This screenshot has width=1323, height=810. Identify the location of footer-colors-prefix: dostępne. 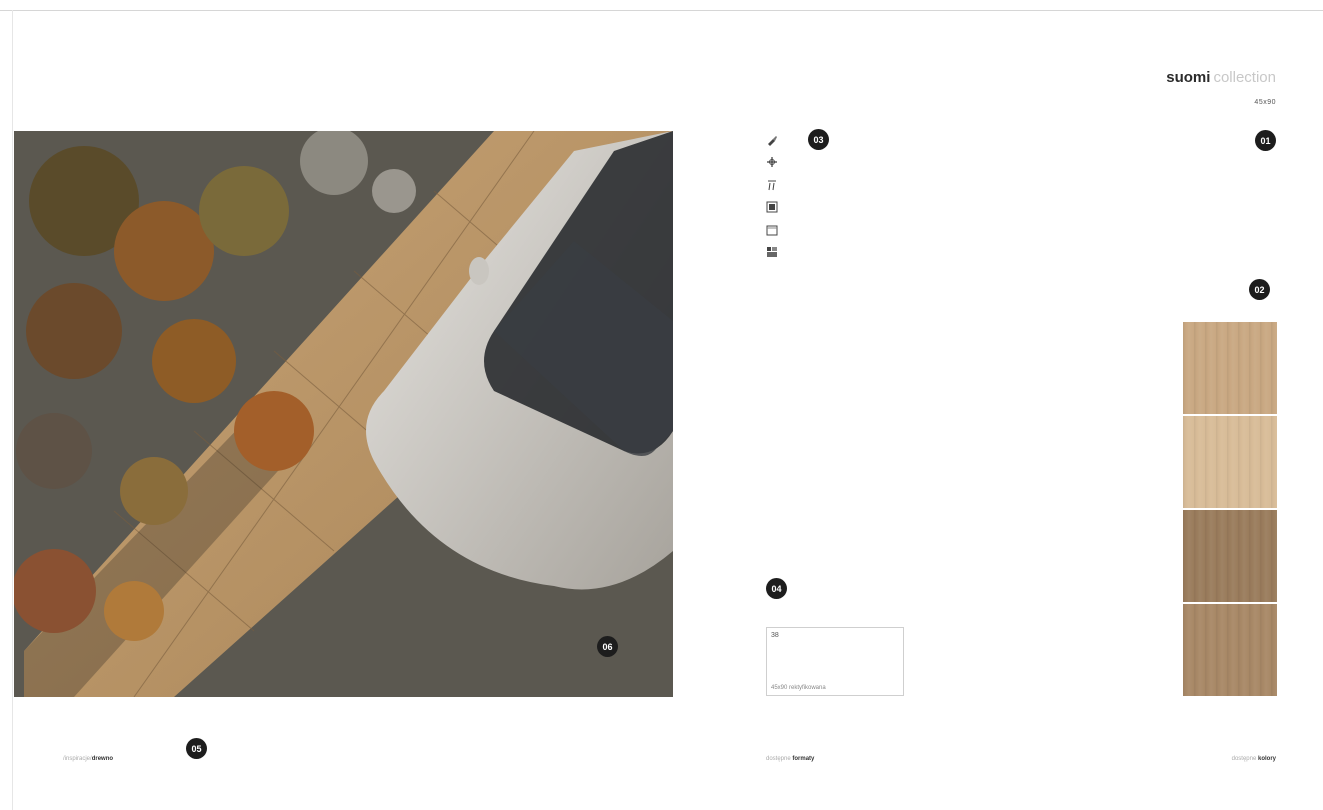
(1244, 759).